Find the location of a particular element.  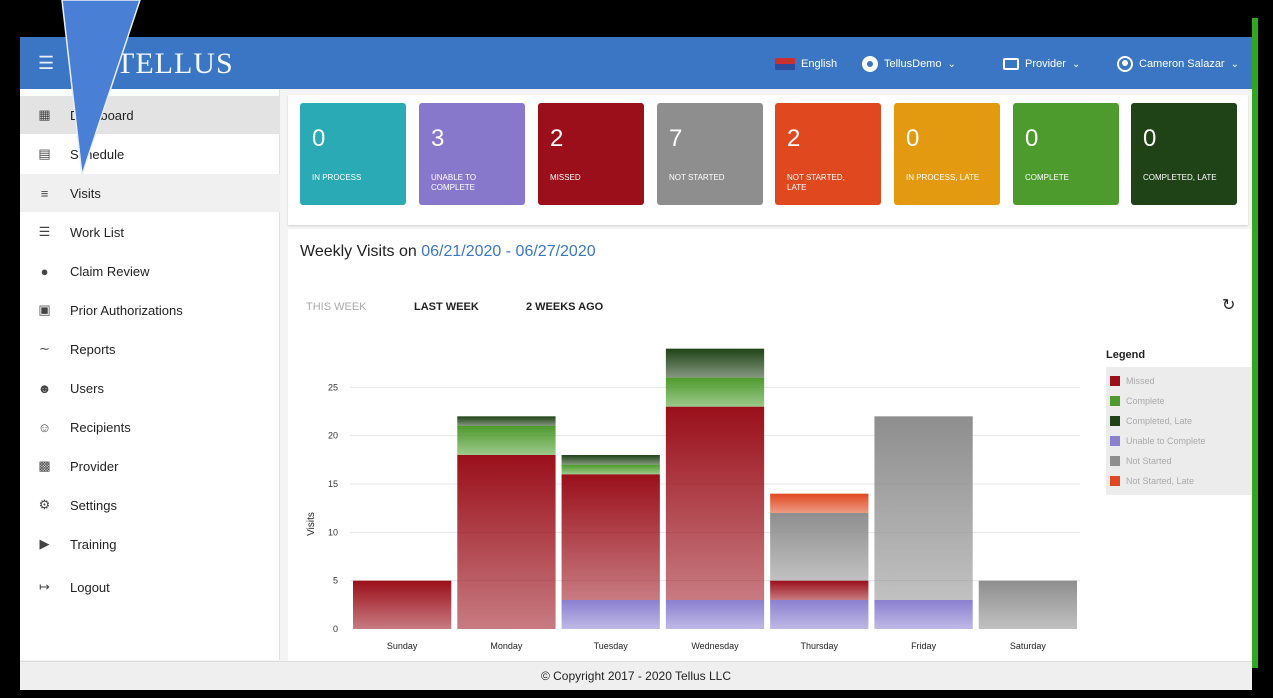

sidebar-item-logout: ↦ Logout is located at coordinates (150, 587).